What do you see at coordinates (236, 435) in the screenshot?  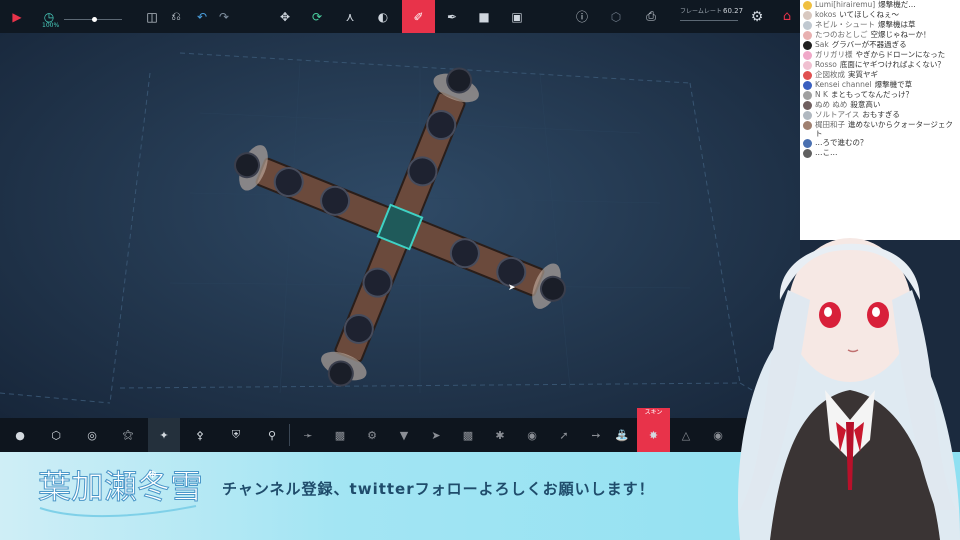 I see `category-armour-icon: ⛨` at bounding box center [236, 435].